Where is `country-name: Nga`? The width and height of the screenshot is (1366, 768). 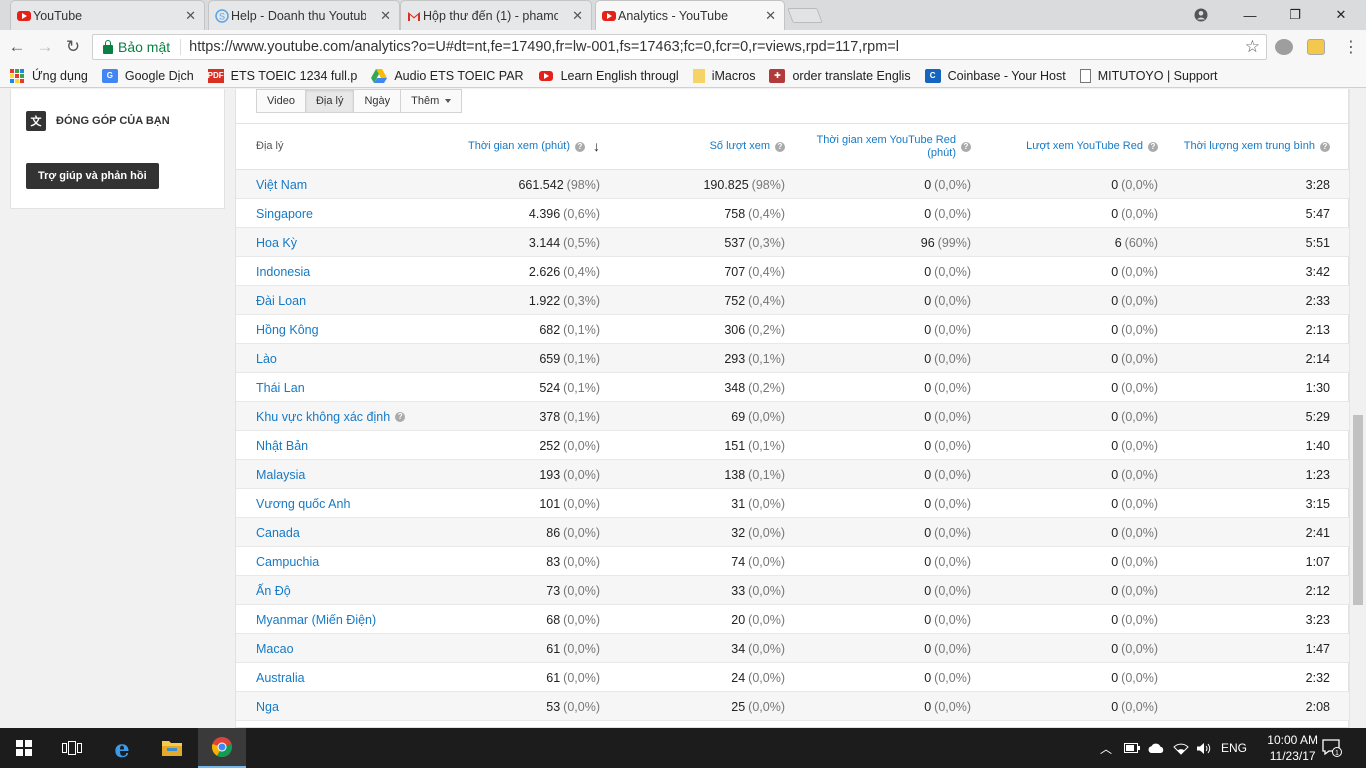
country-name: Nga is located at coordinates (267, 706).